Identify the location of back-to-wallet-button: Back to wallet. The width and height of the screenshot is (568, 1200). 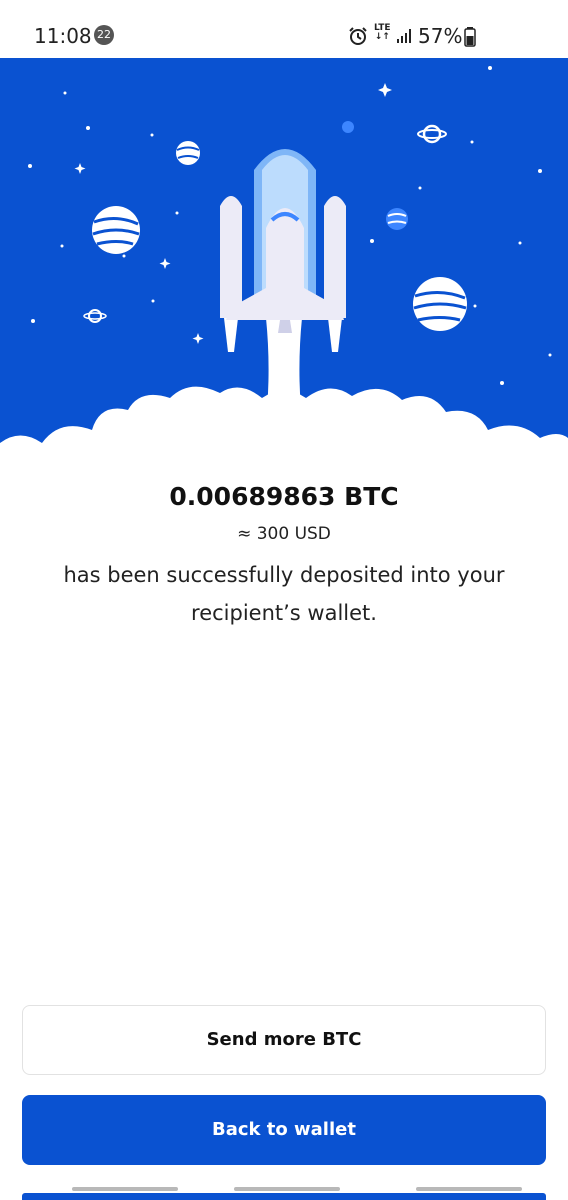
(284, 1130).